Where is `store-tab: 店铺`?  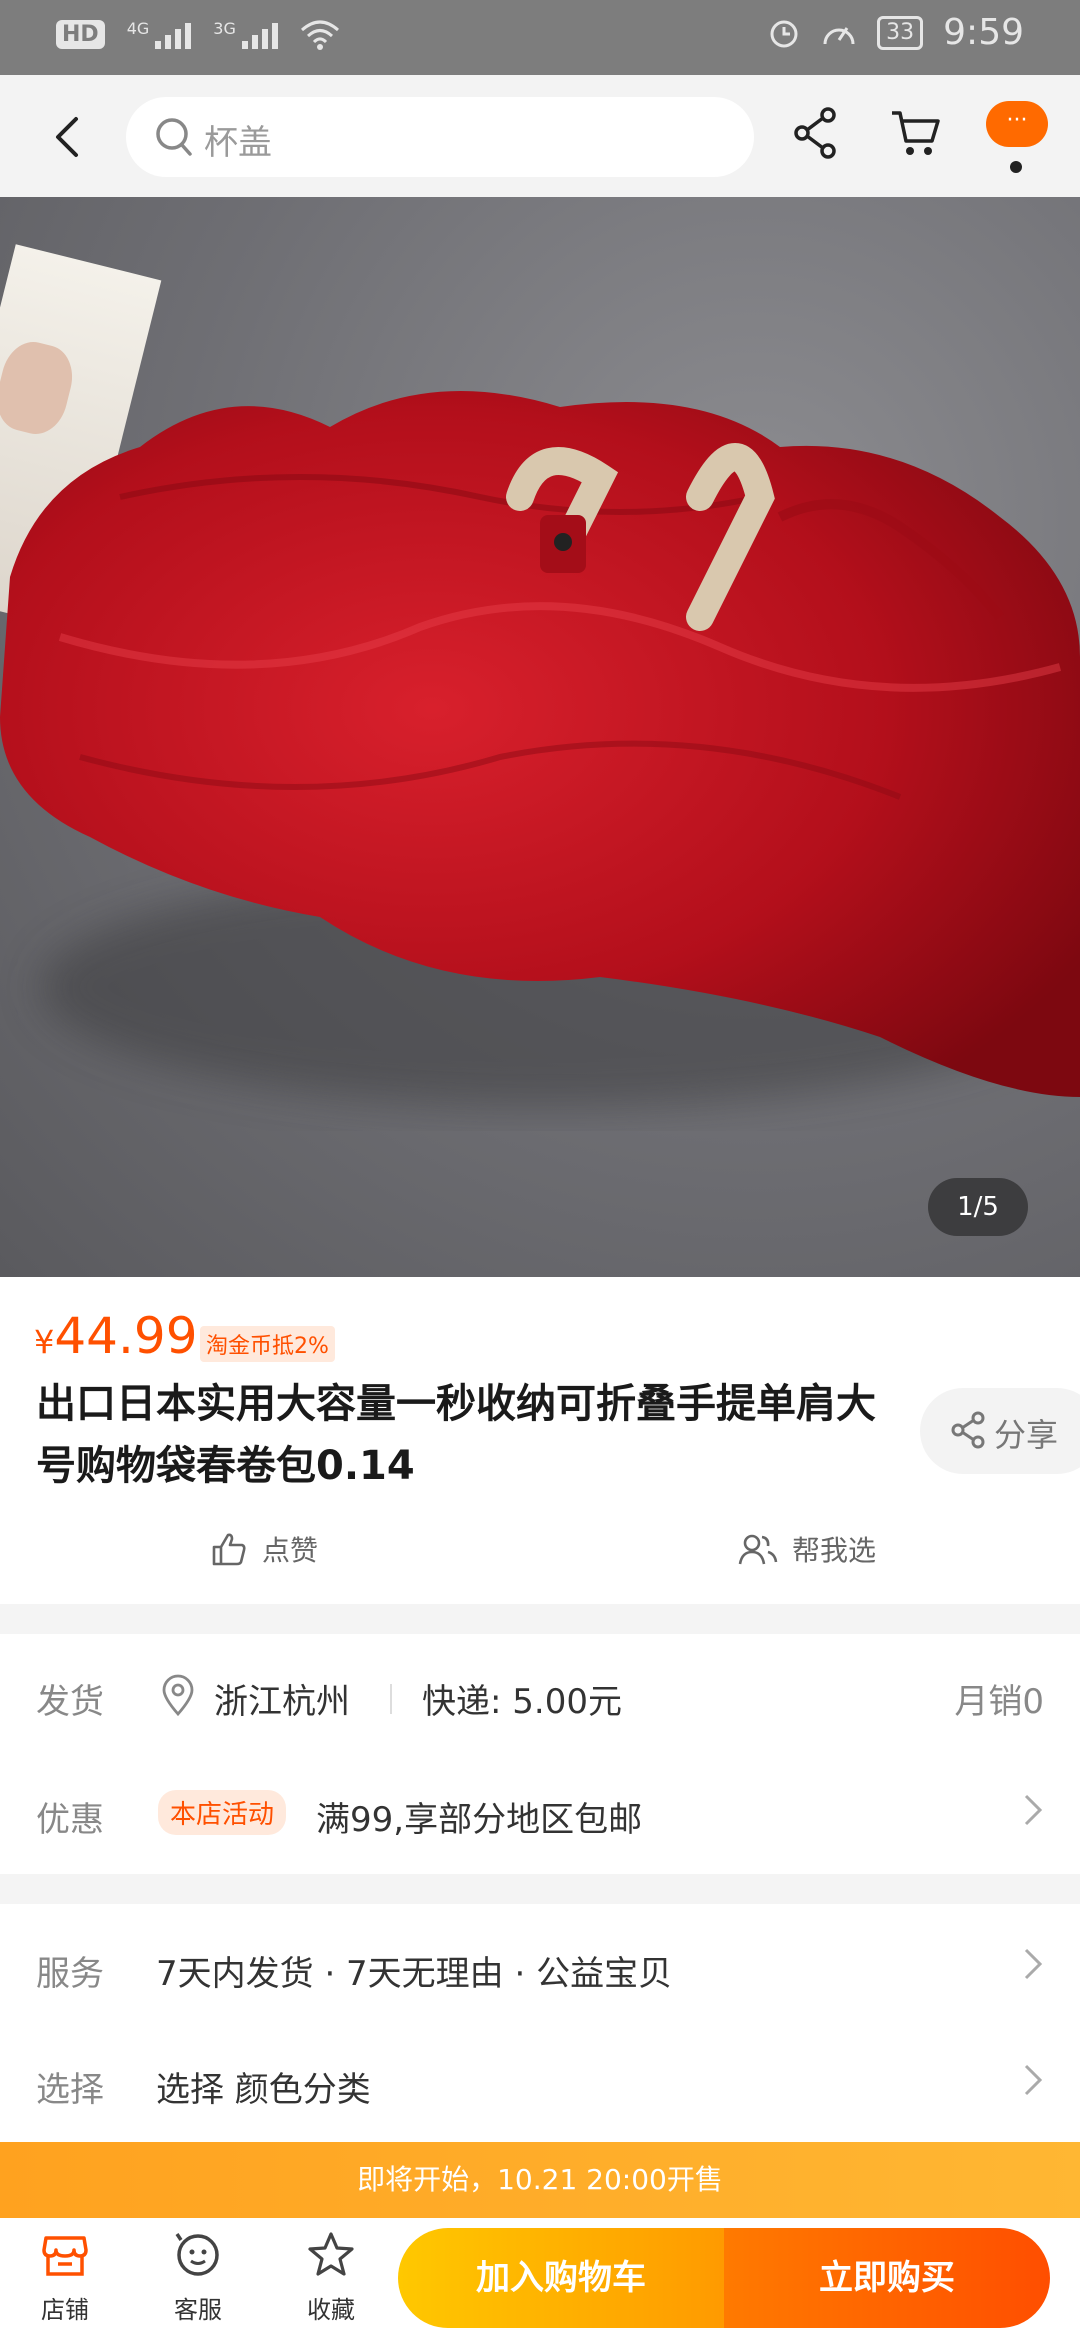
store-tab: 店铺 is located at coordinates (65, 2277).